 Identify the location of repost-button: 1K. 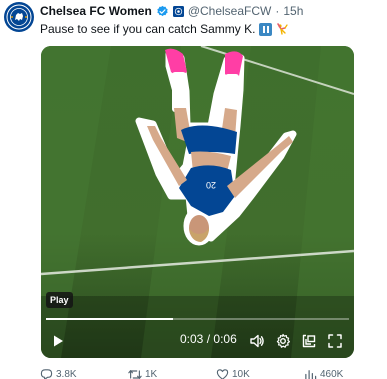
(142, 373).